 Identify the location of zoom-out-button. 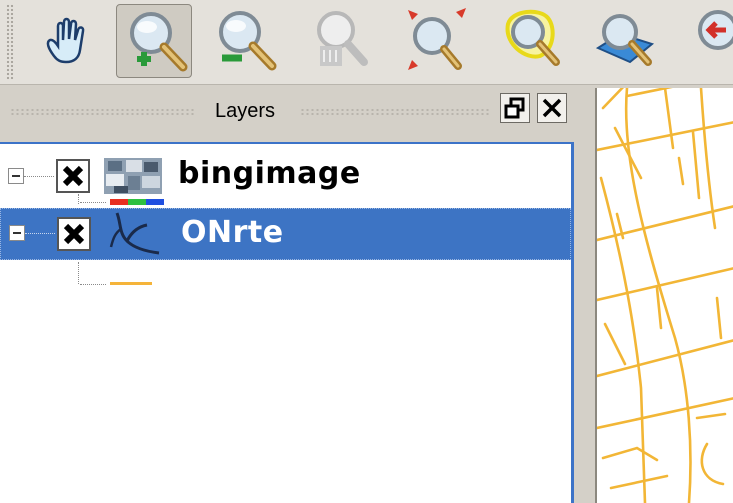
(244, 41).